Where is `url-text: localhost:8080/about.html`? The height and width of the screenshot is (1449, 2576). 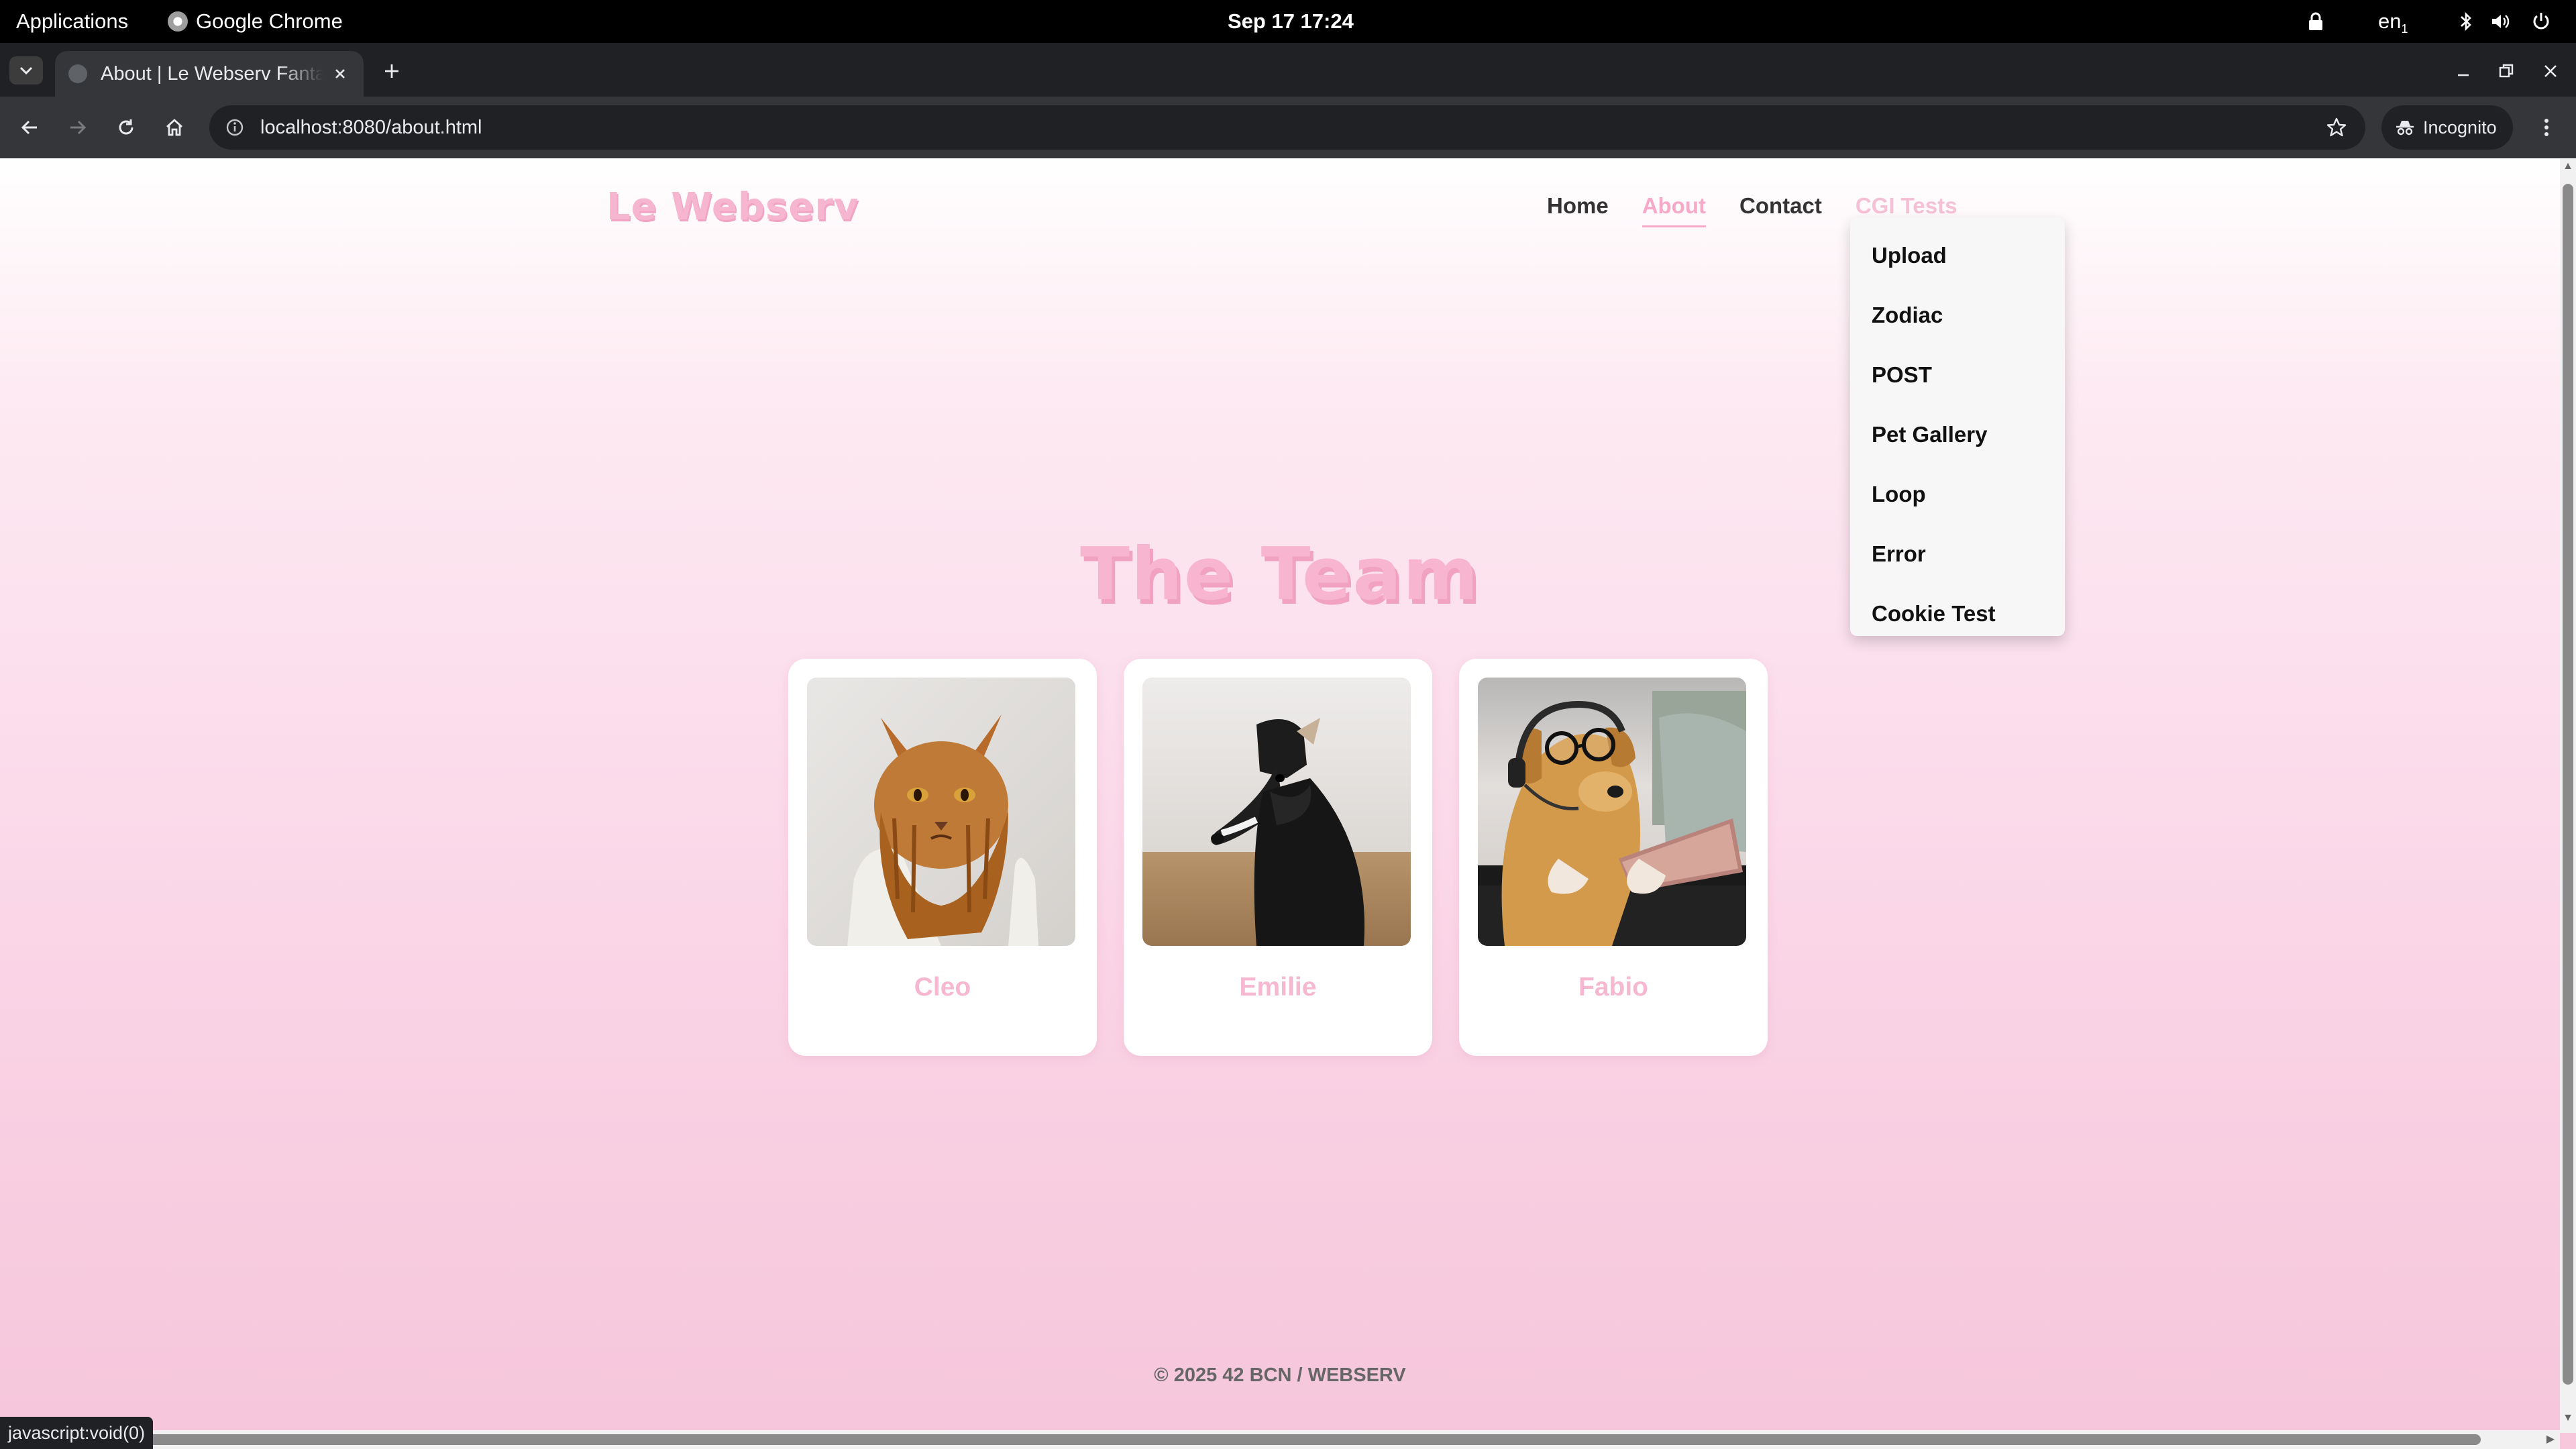
url-text: localhost:8080/about.html is located at coordinates (371, 127).